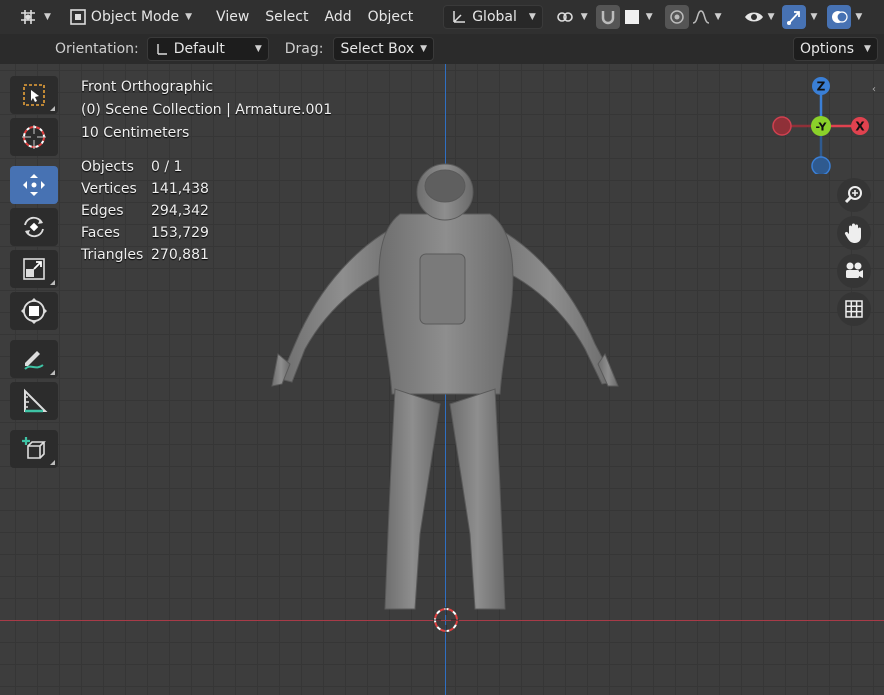 The width and height of the screenshot is (884, 695). I want to click on measure-icon, so click(36, 400).